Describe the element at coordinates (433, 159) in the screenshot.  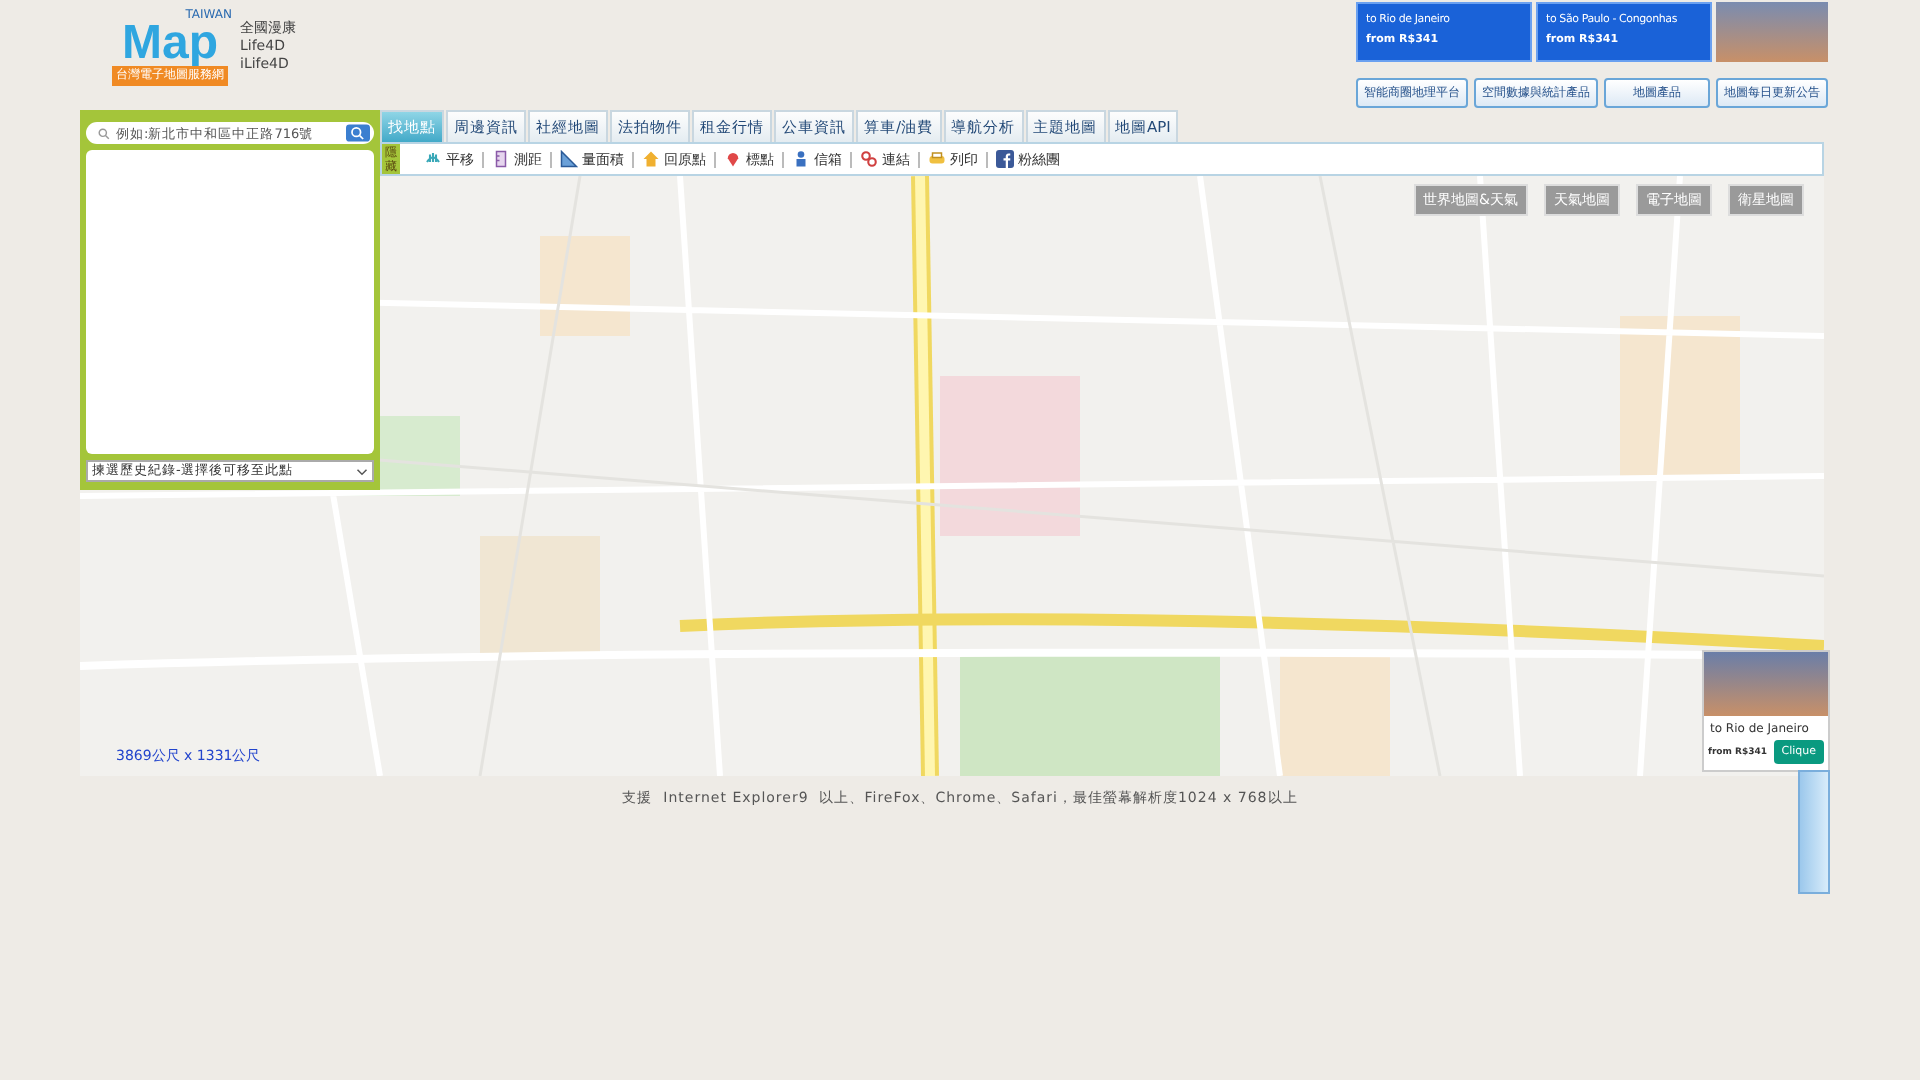
I see `hand-icon` at that location.